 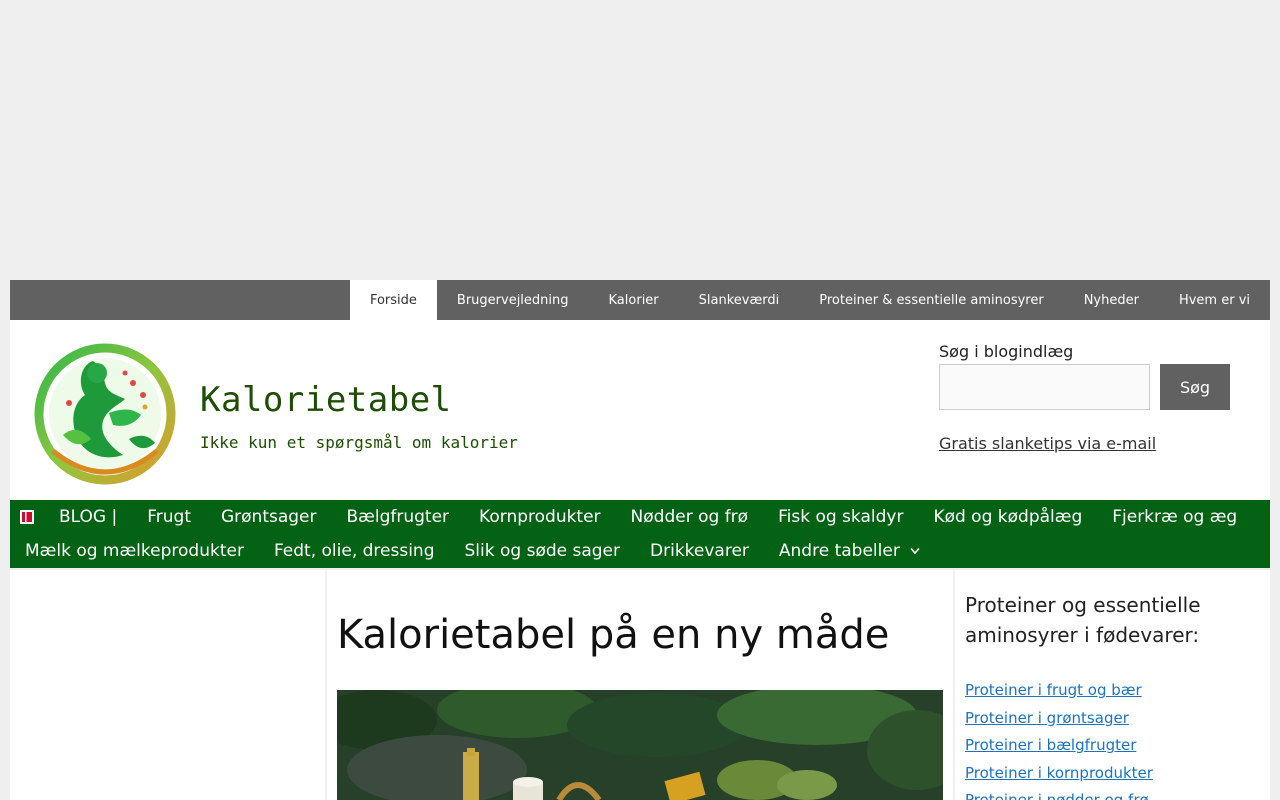 I want to click on page-title: Kalorietabel på en ny måde, so click(x=613, y=635).